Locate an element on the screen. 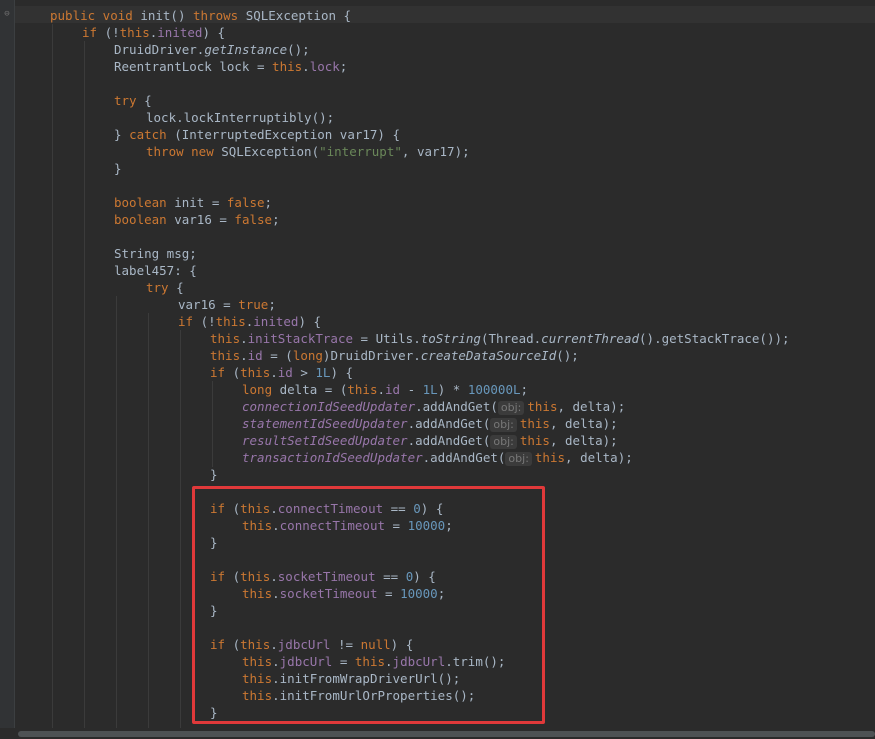 The width and height of the screenshot is (875, 739). code-line: long delta = (this.id - 1L) * 100000L; is located at coordinates (385, 389).